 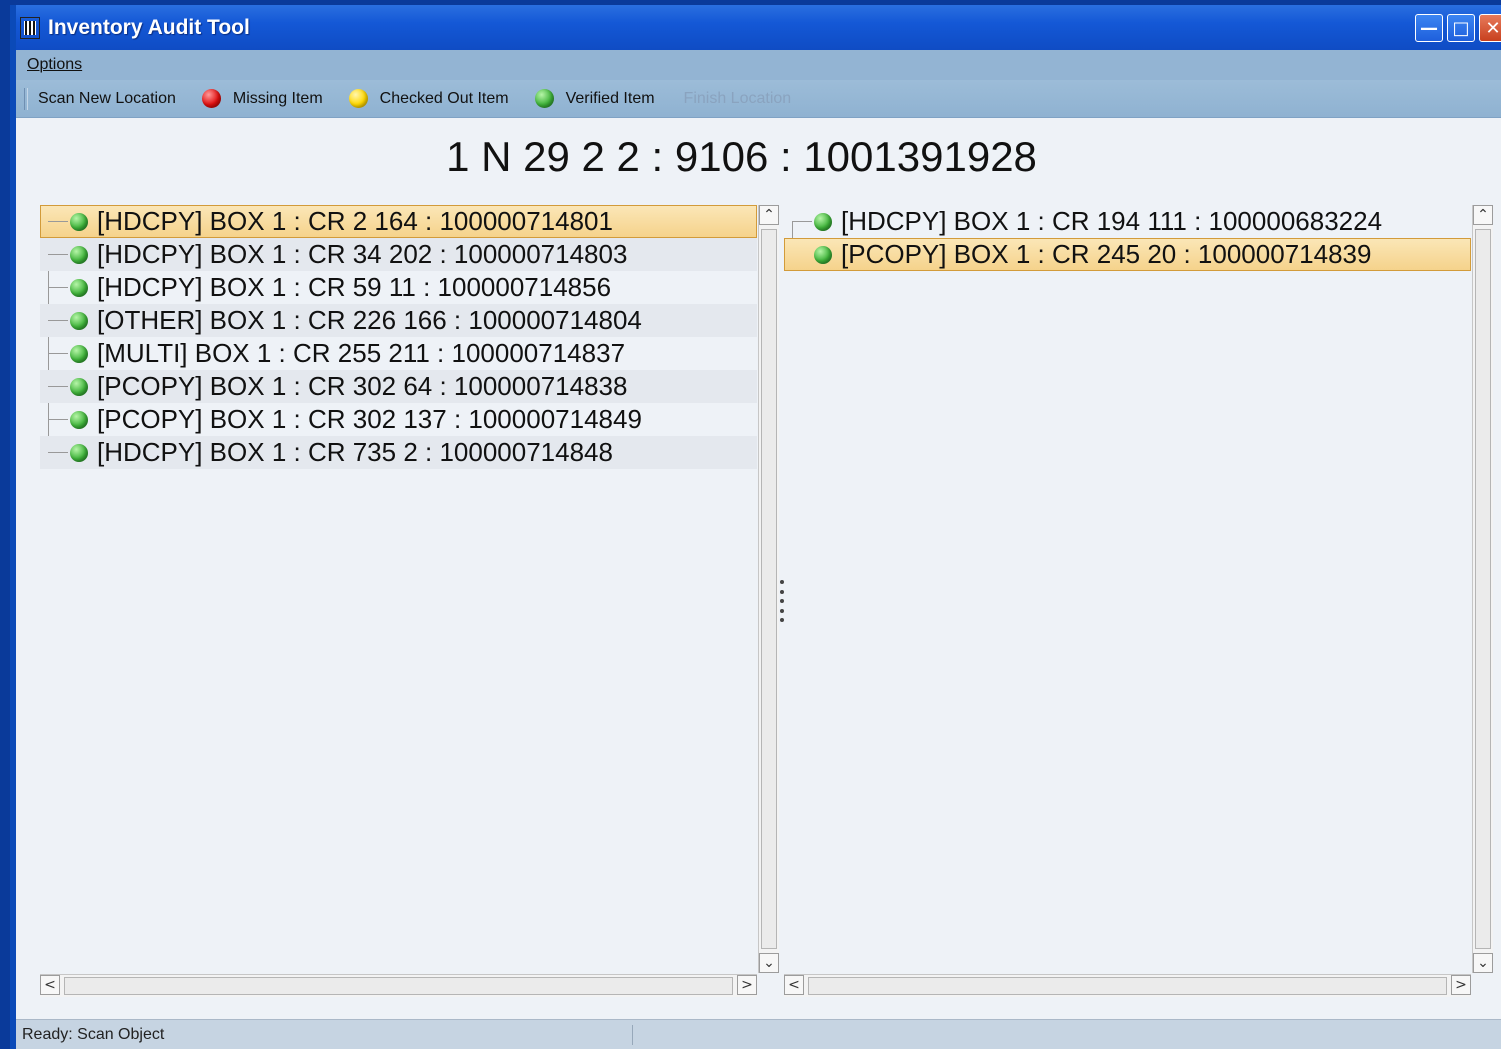 What do you see at coordinates (444, 98) in the screenshot?
I see `checked-out-item-label: Checked Out Item` at bounding box center [444, 98].